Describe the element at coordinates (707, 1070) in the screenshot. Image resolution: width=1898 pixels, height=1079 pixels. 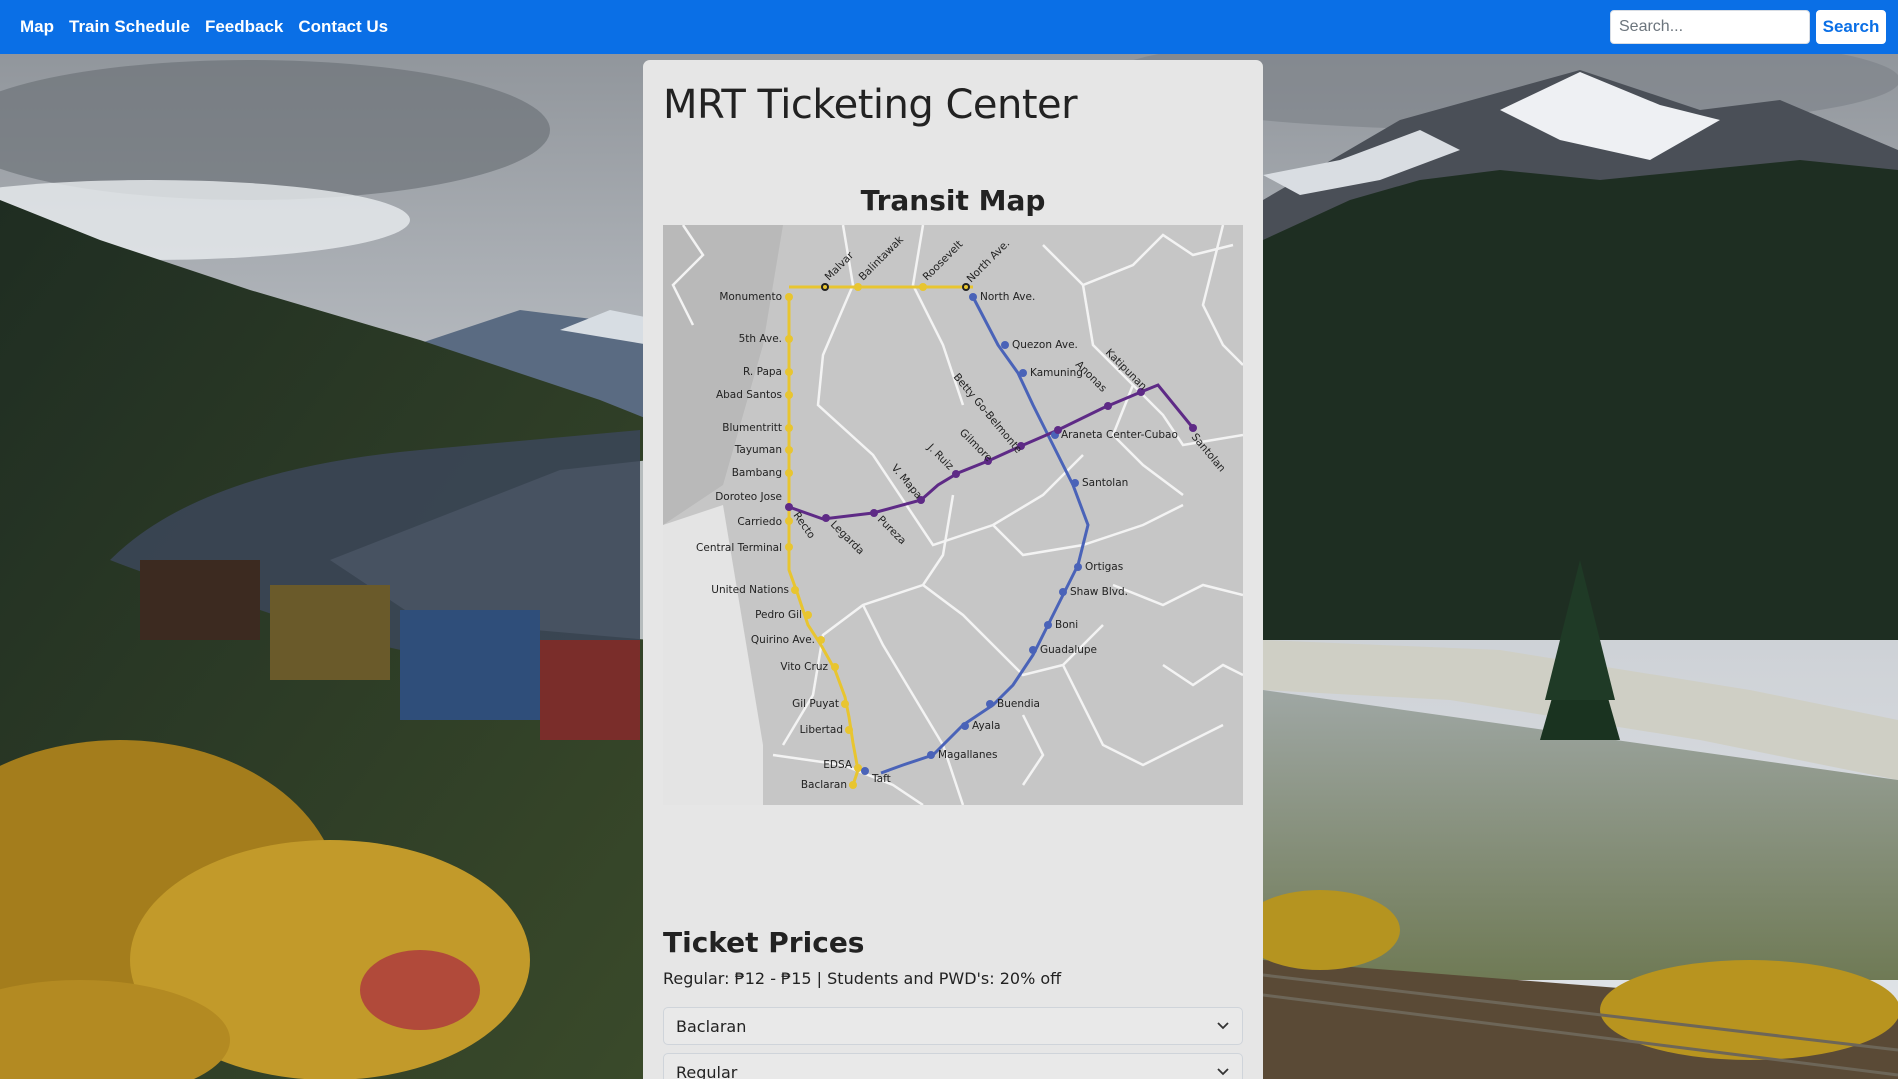
I see `ticket-type-select-value: Regular` at that location.